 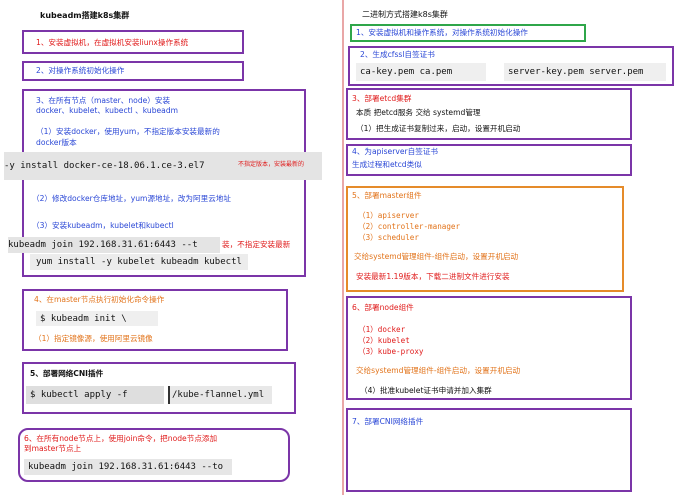 I want to click on right-step6-line1: 交给systemd管理组件-组件启动，设置开机启动, so click(x=438, y=370).